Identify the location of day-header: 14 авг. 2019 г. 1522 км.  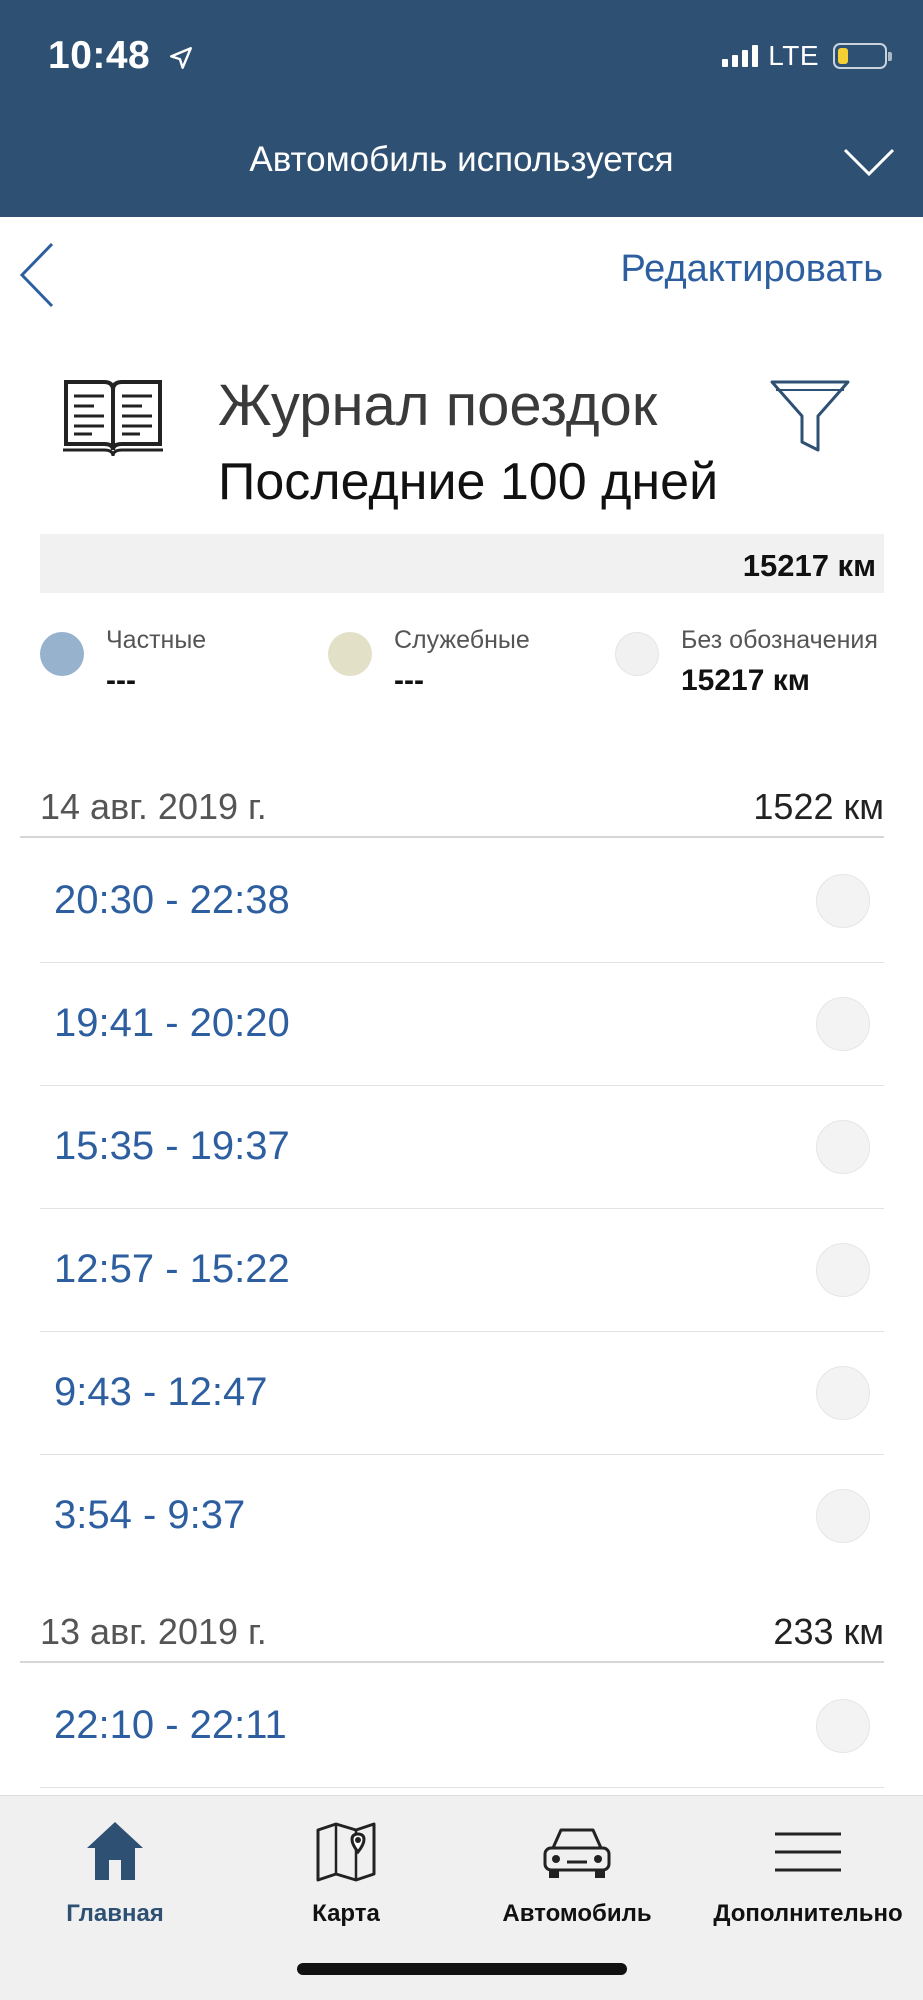
(452, 809).